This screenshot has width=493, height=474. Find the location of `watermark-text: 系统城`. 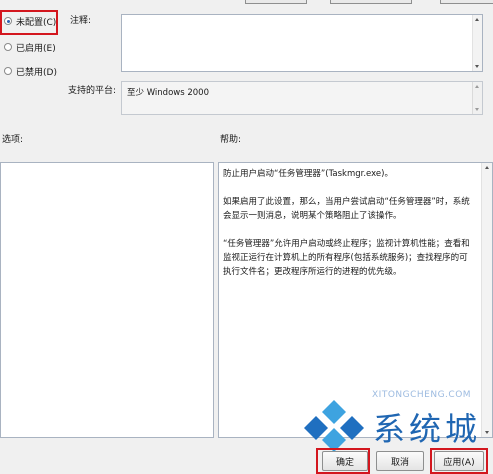

watermark-text: 系统城 is located at coordinates (427, 429).